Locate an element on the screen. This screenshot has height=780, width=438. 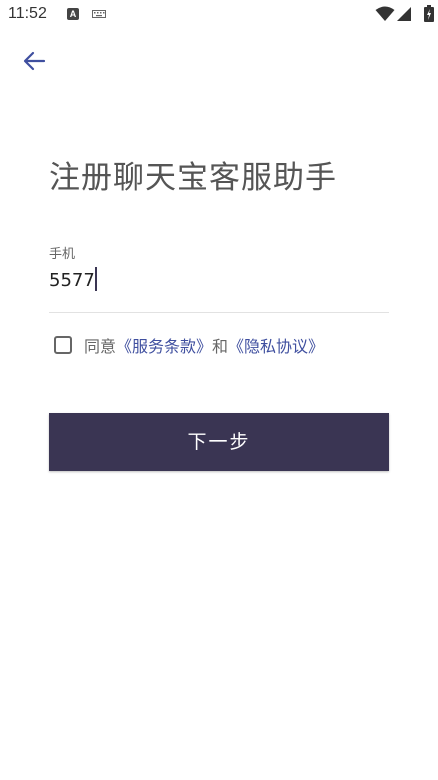
next-step-button: 下一步 is located at coordinates (219, 442).